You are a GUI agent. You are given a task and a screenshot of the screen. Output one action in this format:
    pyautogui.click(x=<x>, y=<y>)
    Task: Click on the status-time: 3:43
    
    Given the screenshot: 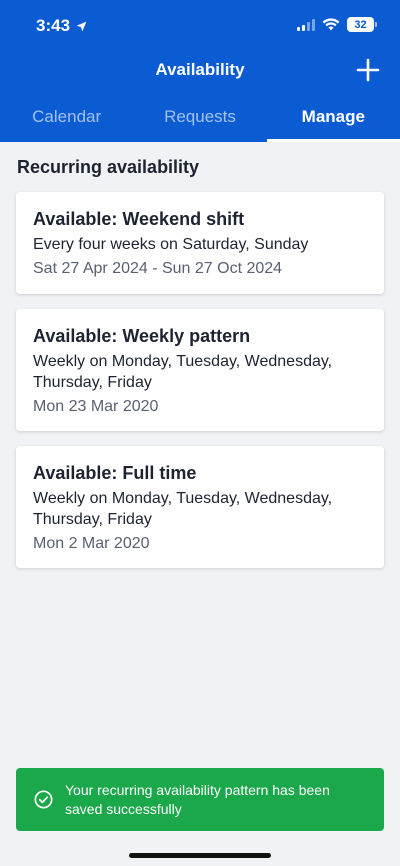 What is the action you would take?
    pyautogui.click(x=53, y=25)
    